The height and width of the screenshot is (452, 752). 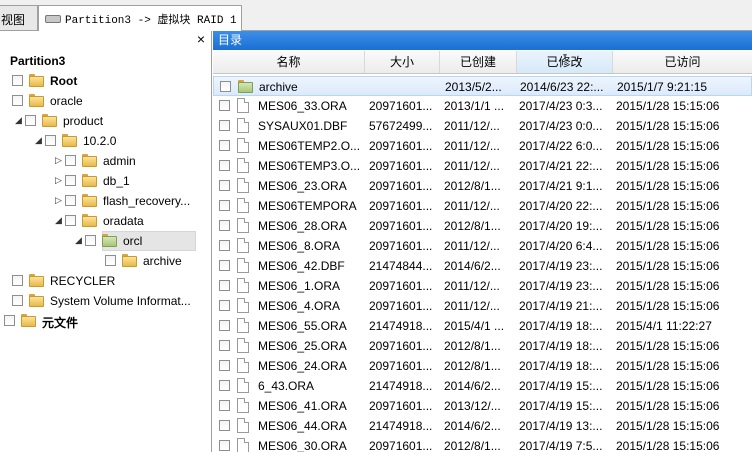 I want to click on file-name: MES06TEMPORA, so click(x=307, y=206).